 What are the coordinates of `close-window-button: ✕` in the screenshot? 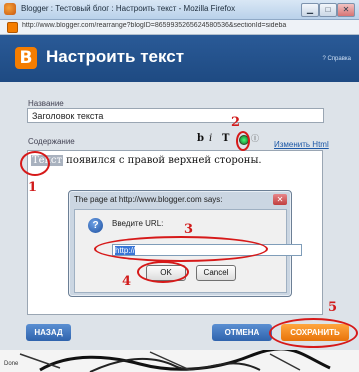 It's located at (346, 10).